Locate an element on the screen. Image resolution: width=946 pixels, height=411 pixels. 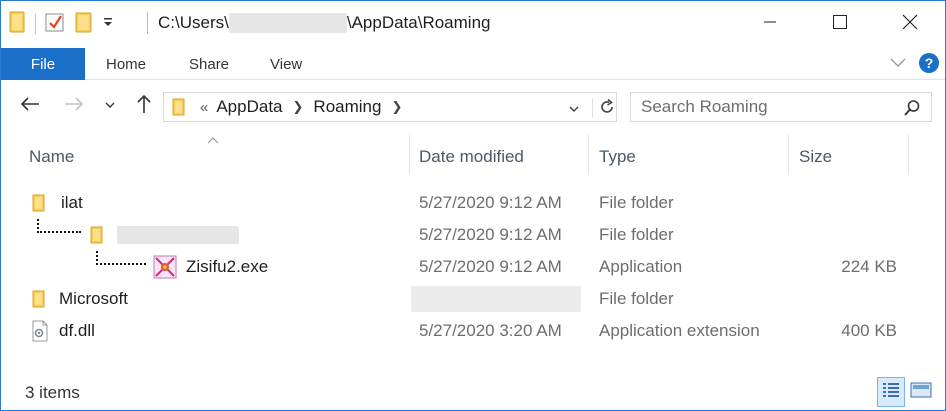
up-arrow-icon is located at coordinates (144, 106).